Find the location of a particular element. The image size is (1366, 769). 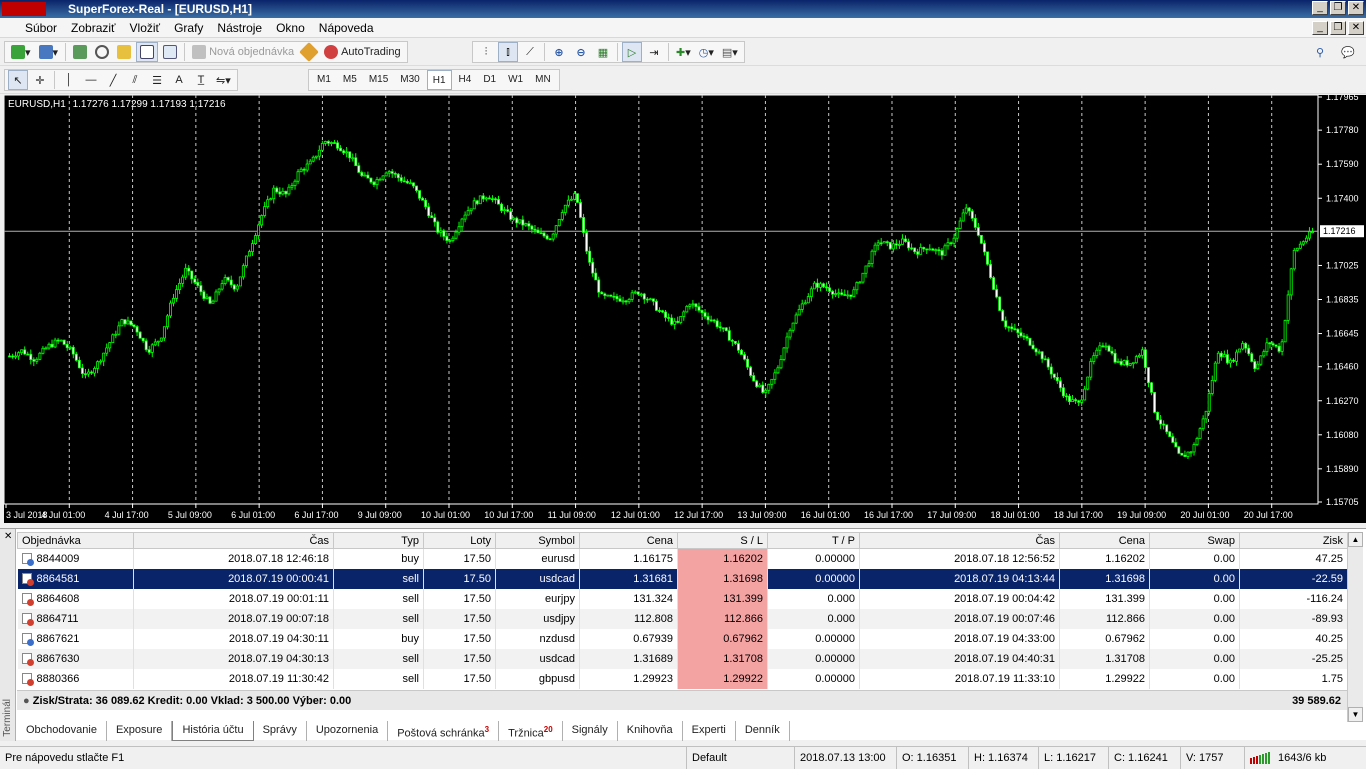

timeframe-m15: M15 is located at coordinates (378, 80).